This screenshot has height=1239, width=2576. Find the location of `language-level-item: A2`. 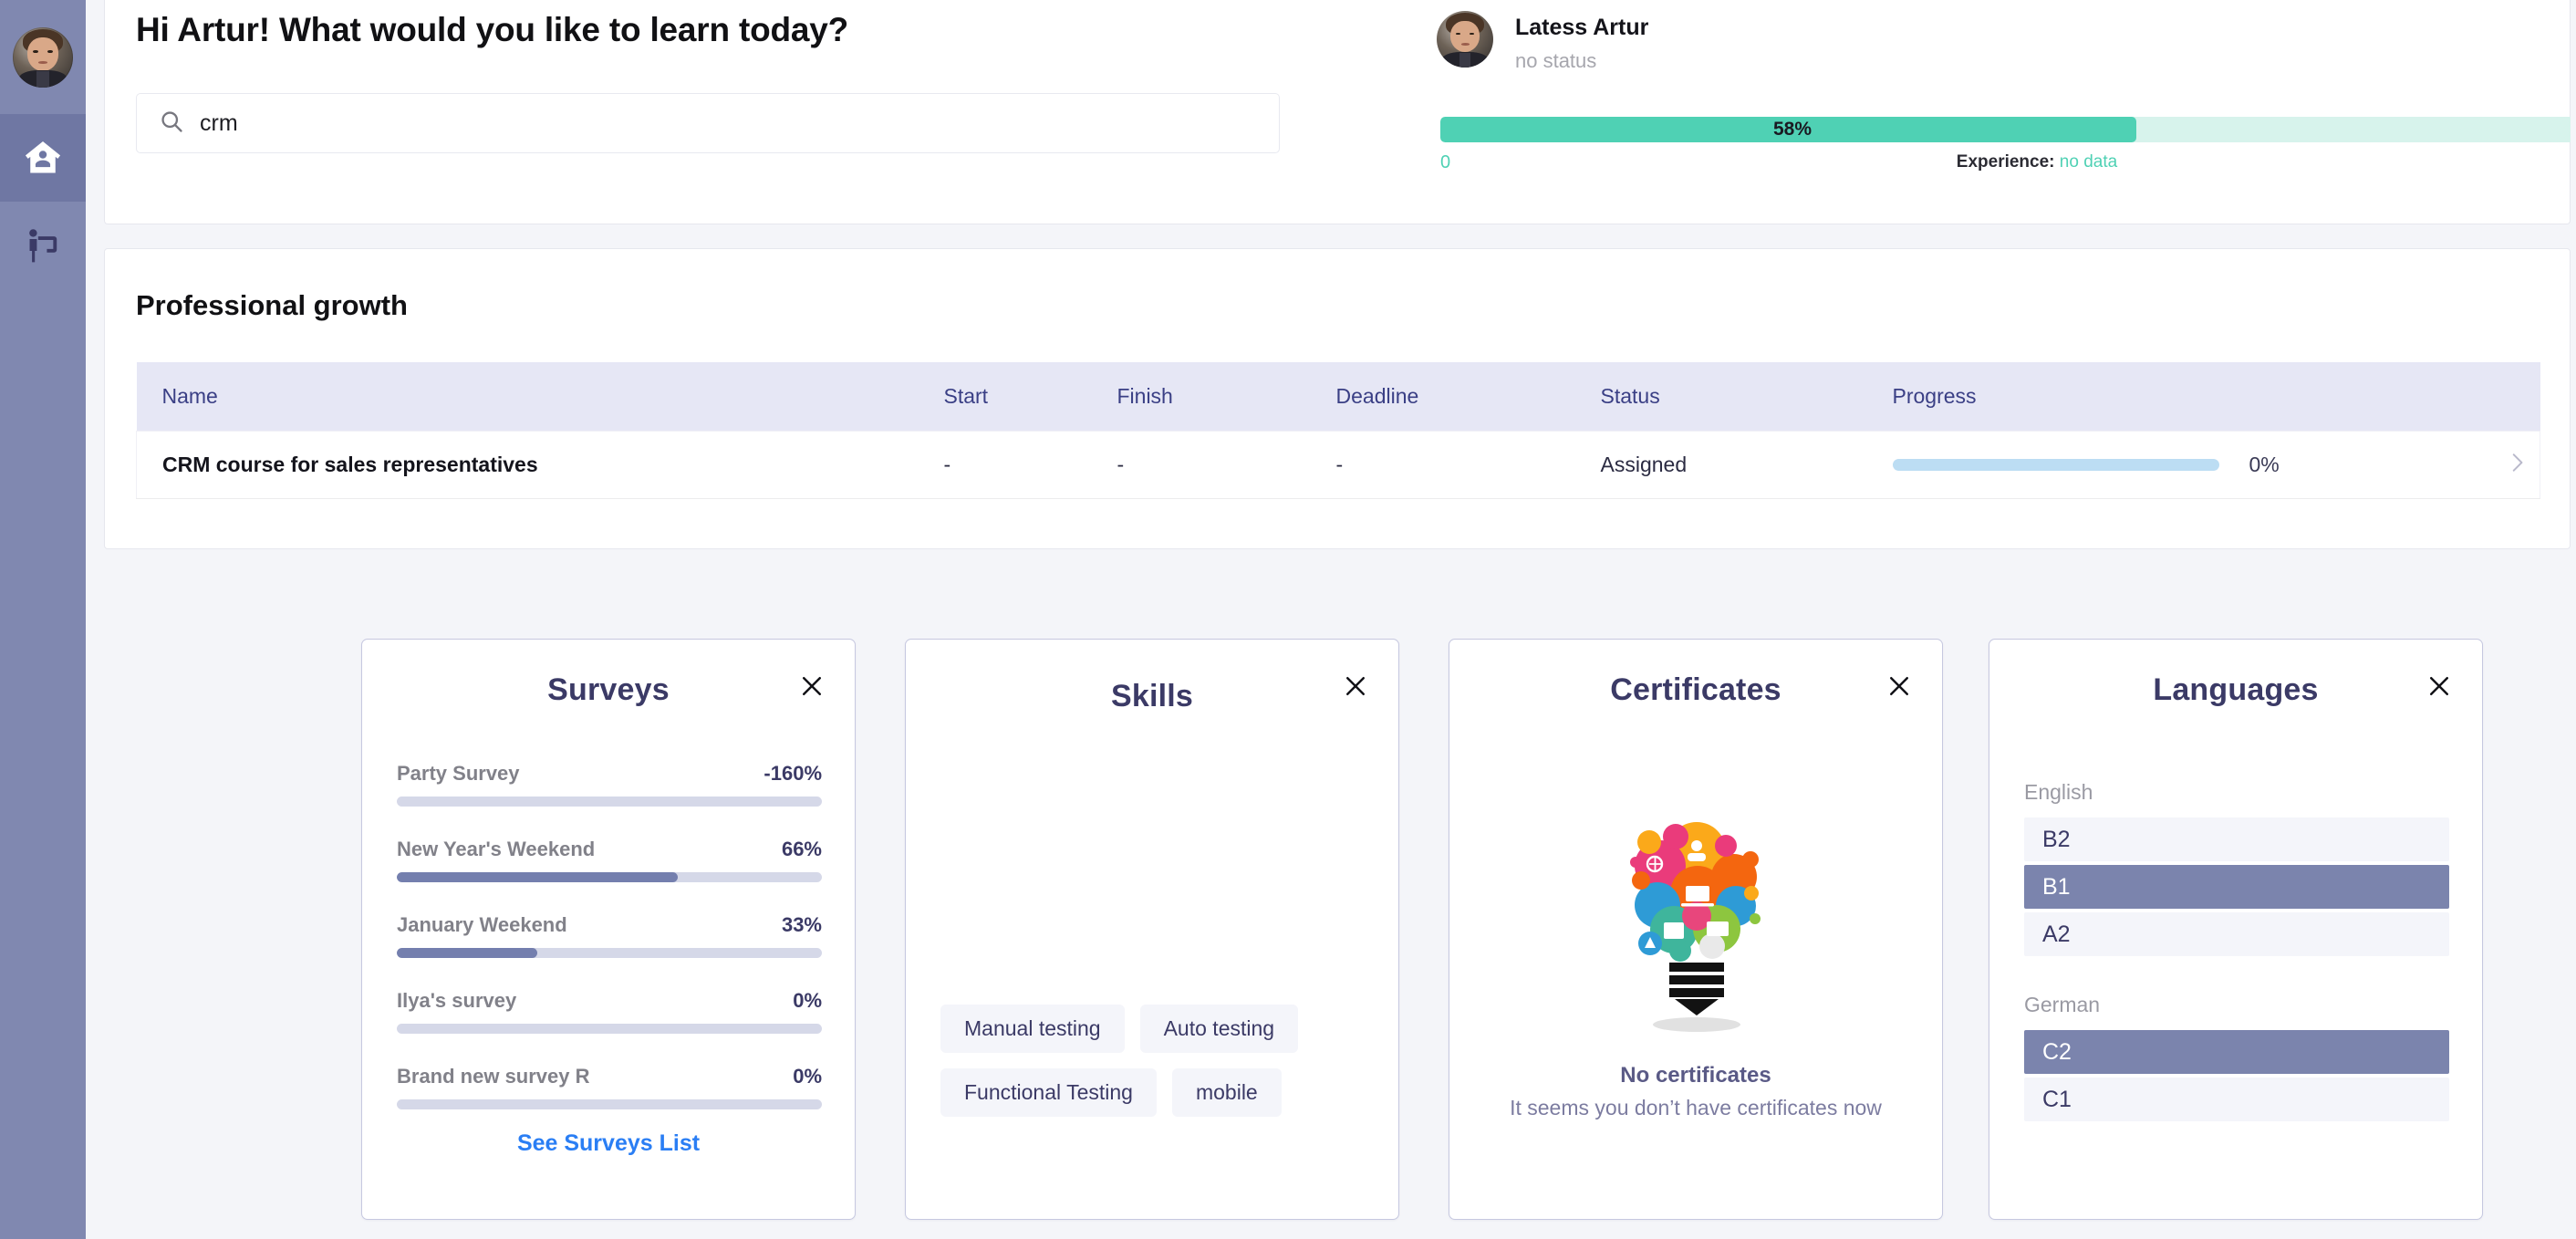

language-level-item: A2 is located at coordinates (2236, 934).